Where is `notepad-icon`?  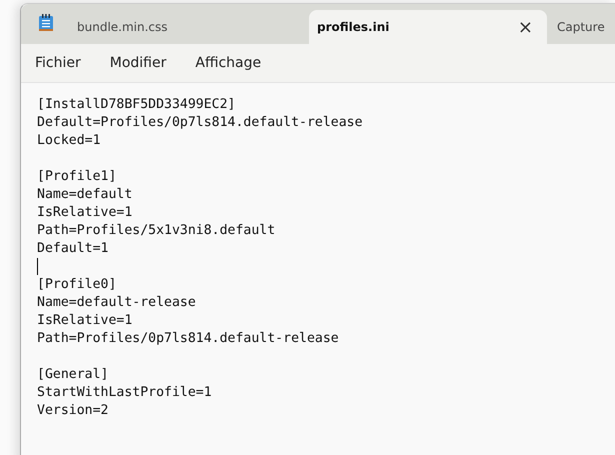 notepad-icon is located at coordinates (46, 23).